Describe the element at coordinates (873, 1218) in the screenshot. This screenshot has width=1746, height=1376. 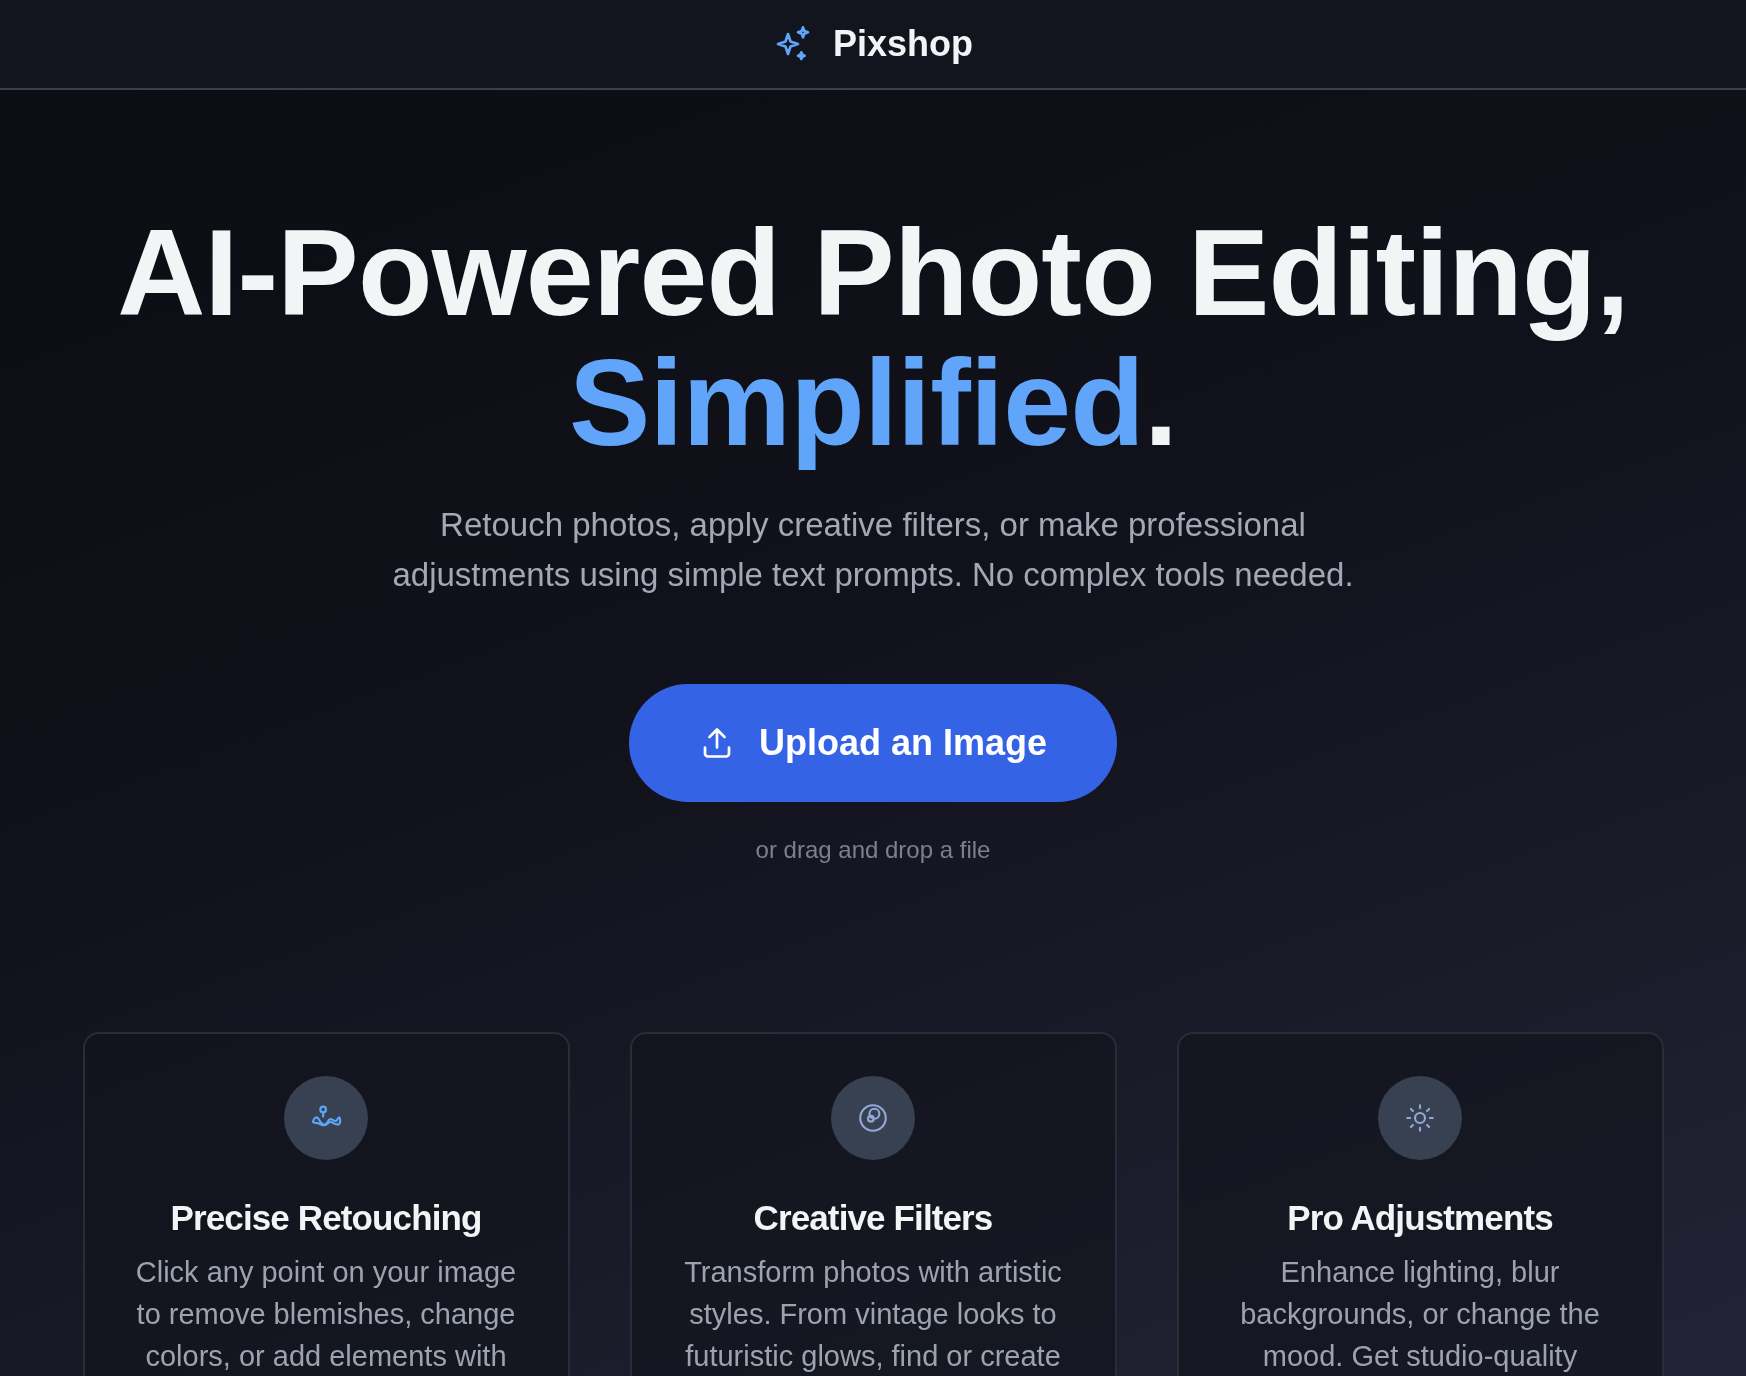
I see `feature-title: Creative Filters` at that location.